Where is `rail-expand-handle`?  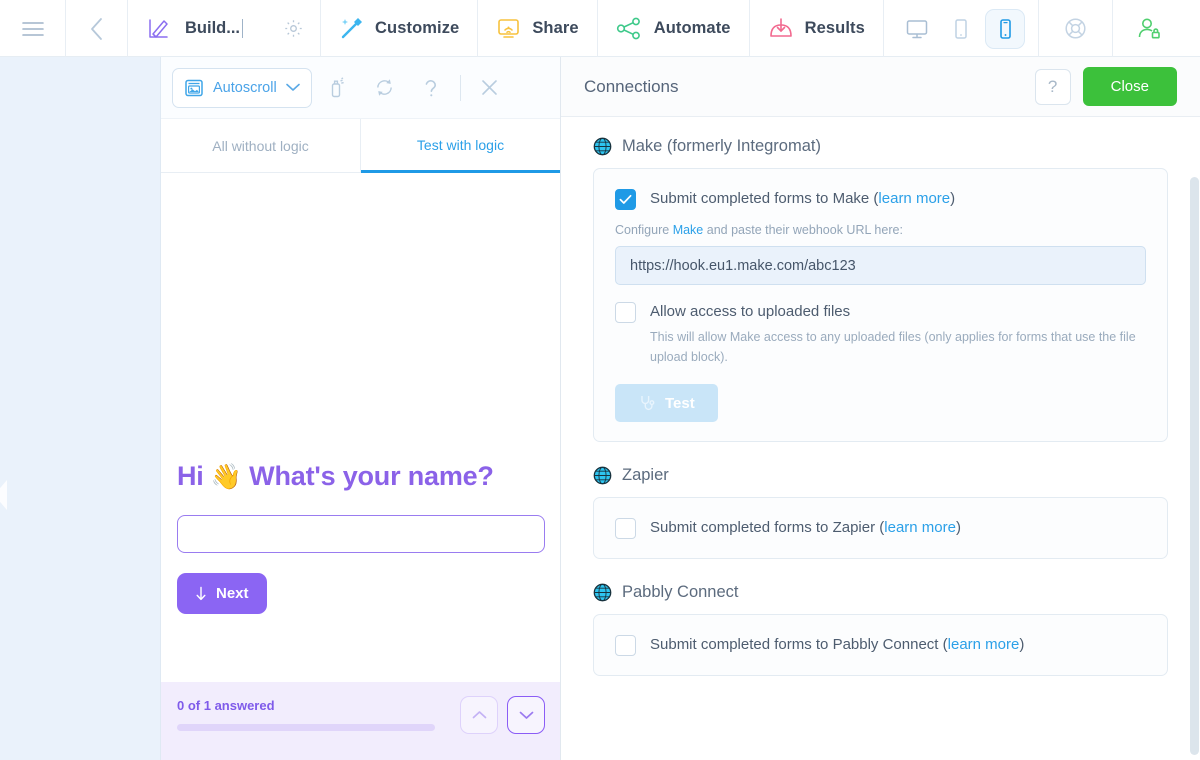 rail-expand-handle is located at coordinates (3, 495).